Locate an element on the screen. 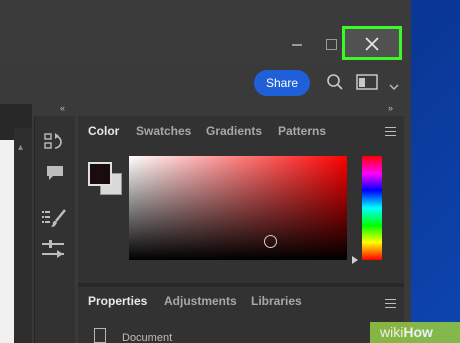  tab-color: Color is located at coordinates (103, 131).